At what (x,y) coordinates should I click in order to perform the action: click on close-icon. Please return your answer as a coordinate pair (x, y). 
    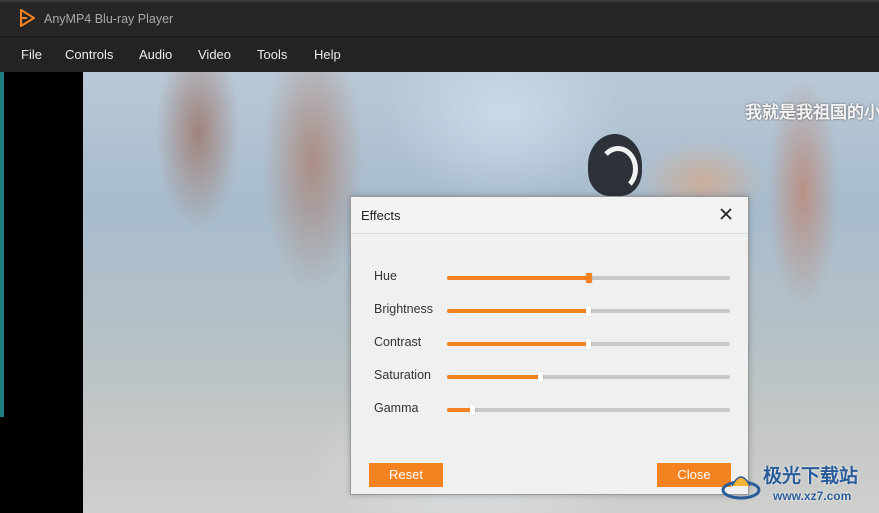
    Looking at the image, I should click on (726, 214).